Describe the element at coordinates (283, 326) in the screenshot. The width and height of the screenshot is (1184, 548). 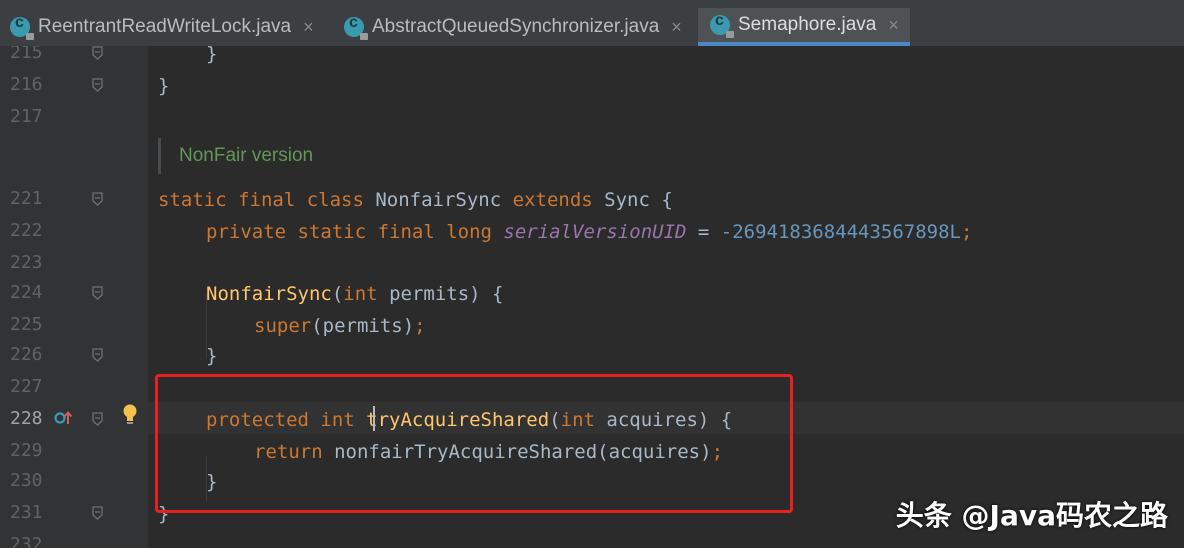
I see `code-token: super` at that location.